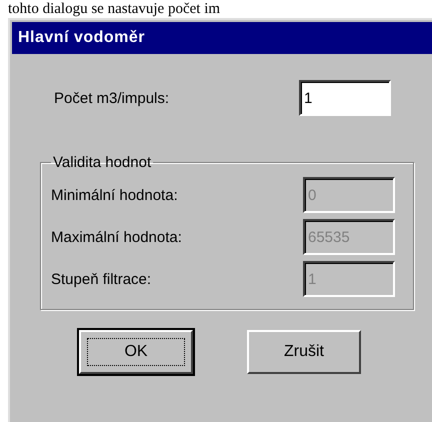 This screenshot has height=422, width=432. What do you see at coordinates (101, 279) in the screenshot?
I see `field-label: Stupeň filtrace:` at bounding box center [101, 279].